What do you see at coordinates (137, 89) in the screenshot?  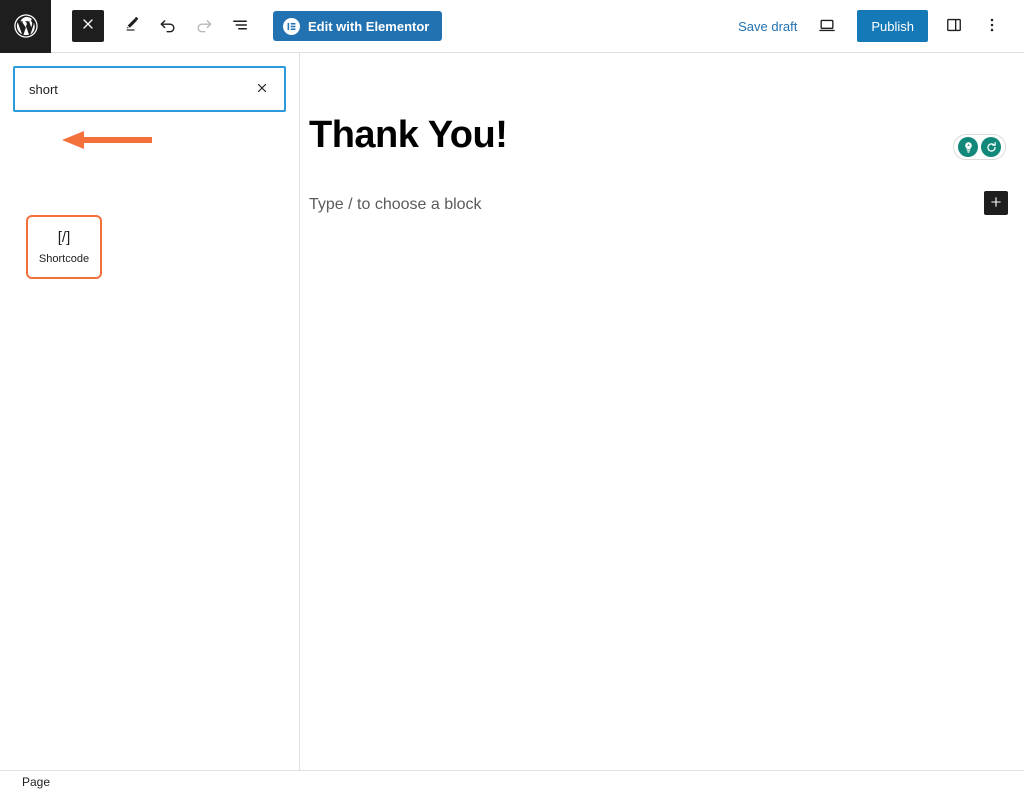 I see `search-input` at bounding box center [137, 89].